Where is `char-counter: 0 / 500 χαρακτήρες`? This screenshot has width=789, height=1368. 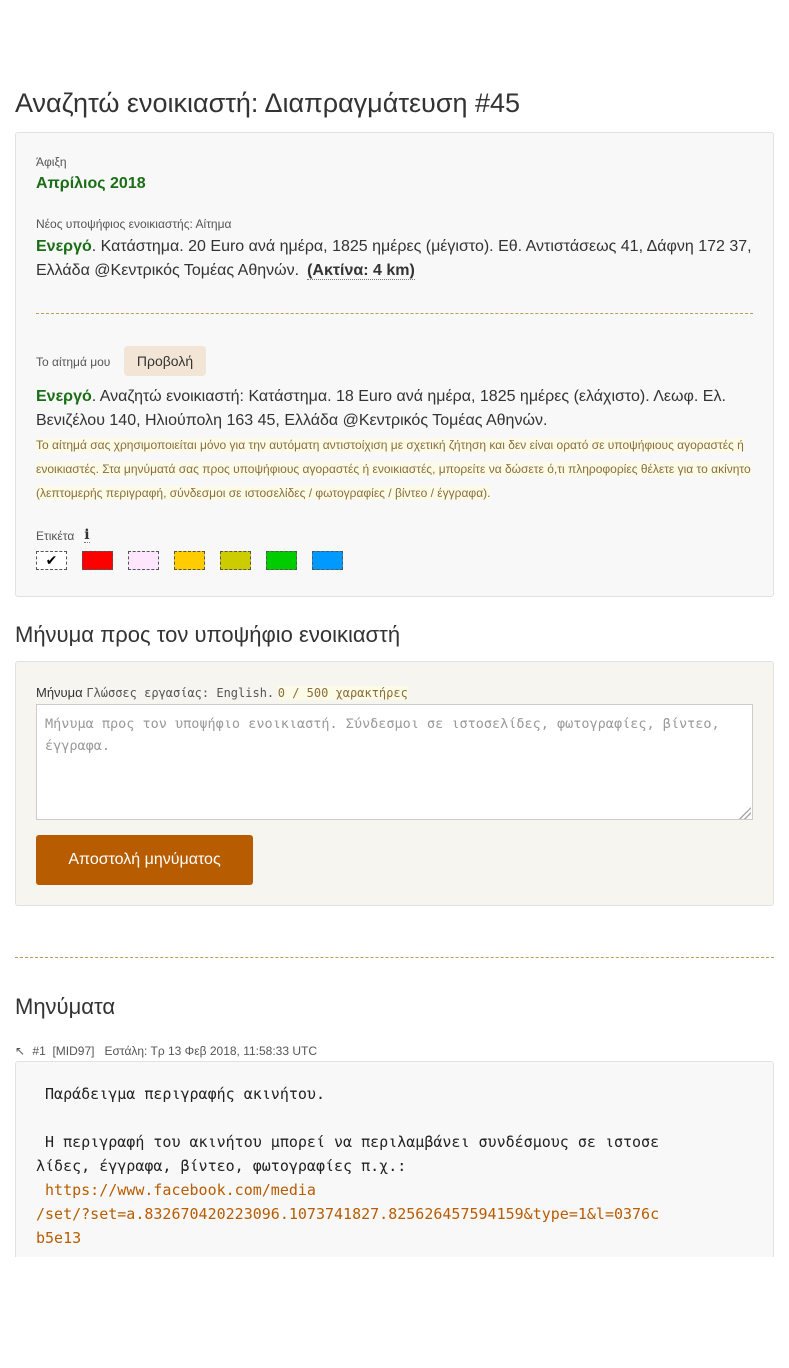 char-counter: 0 / 500 χαρακτήρες is located at coordinates (342, 693).